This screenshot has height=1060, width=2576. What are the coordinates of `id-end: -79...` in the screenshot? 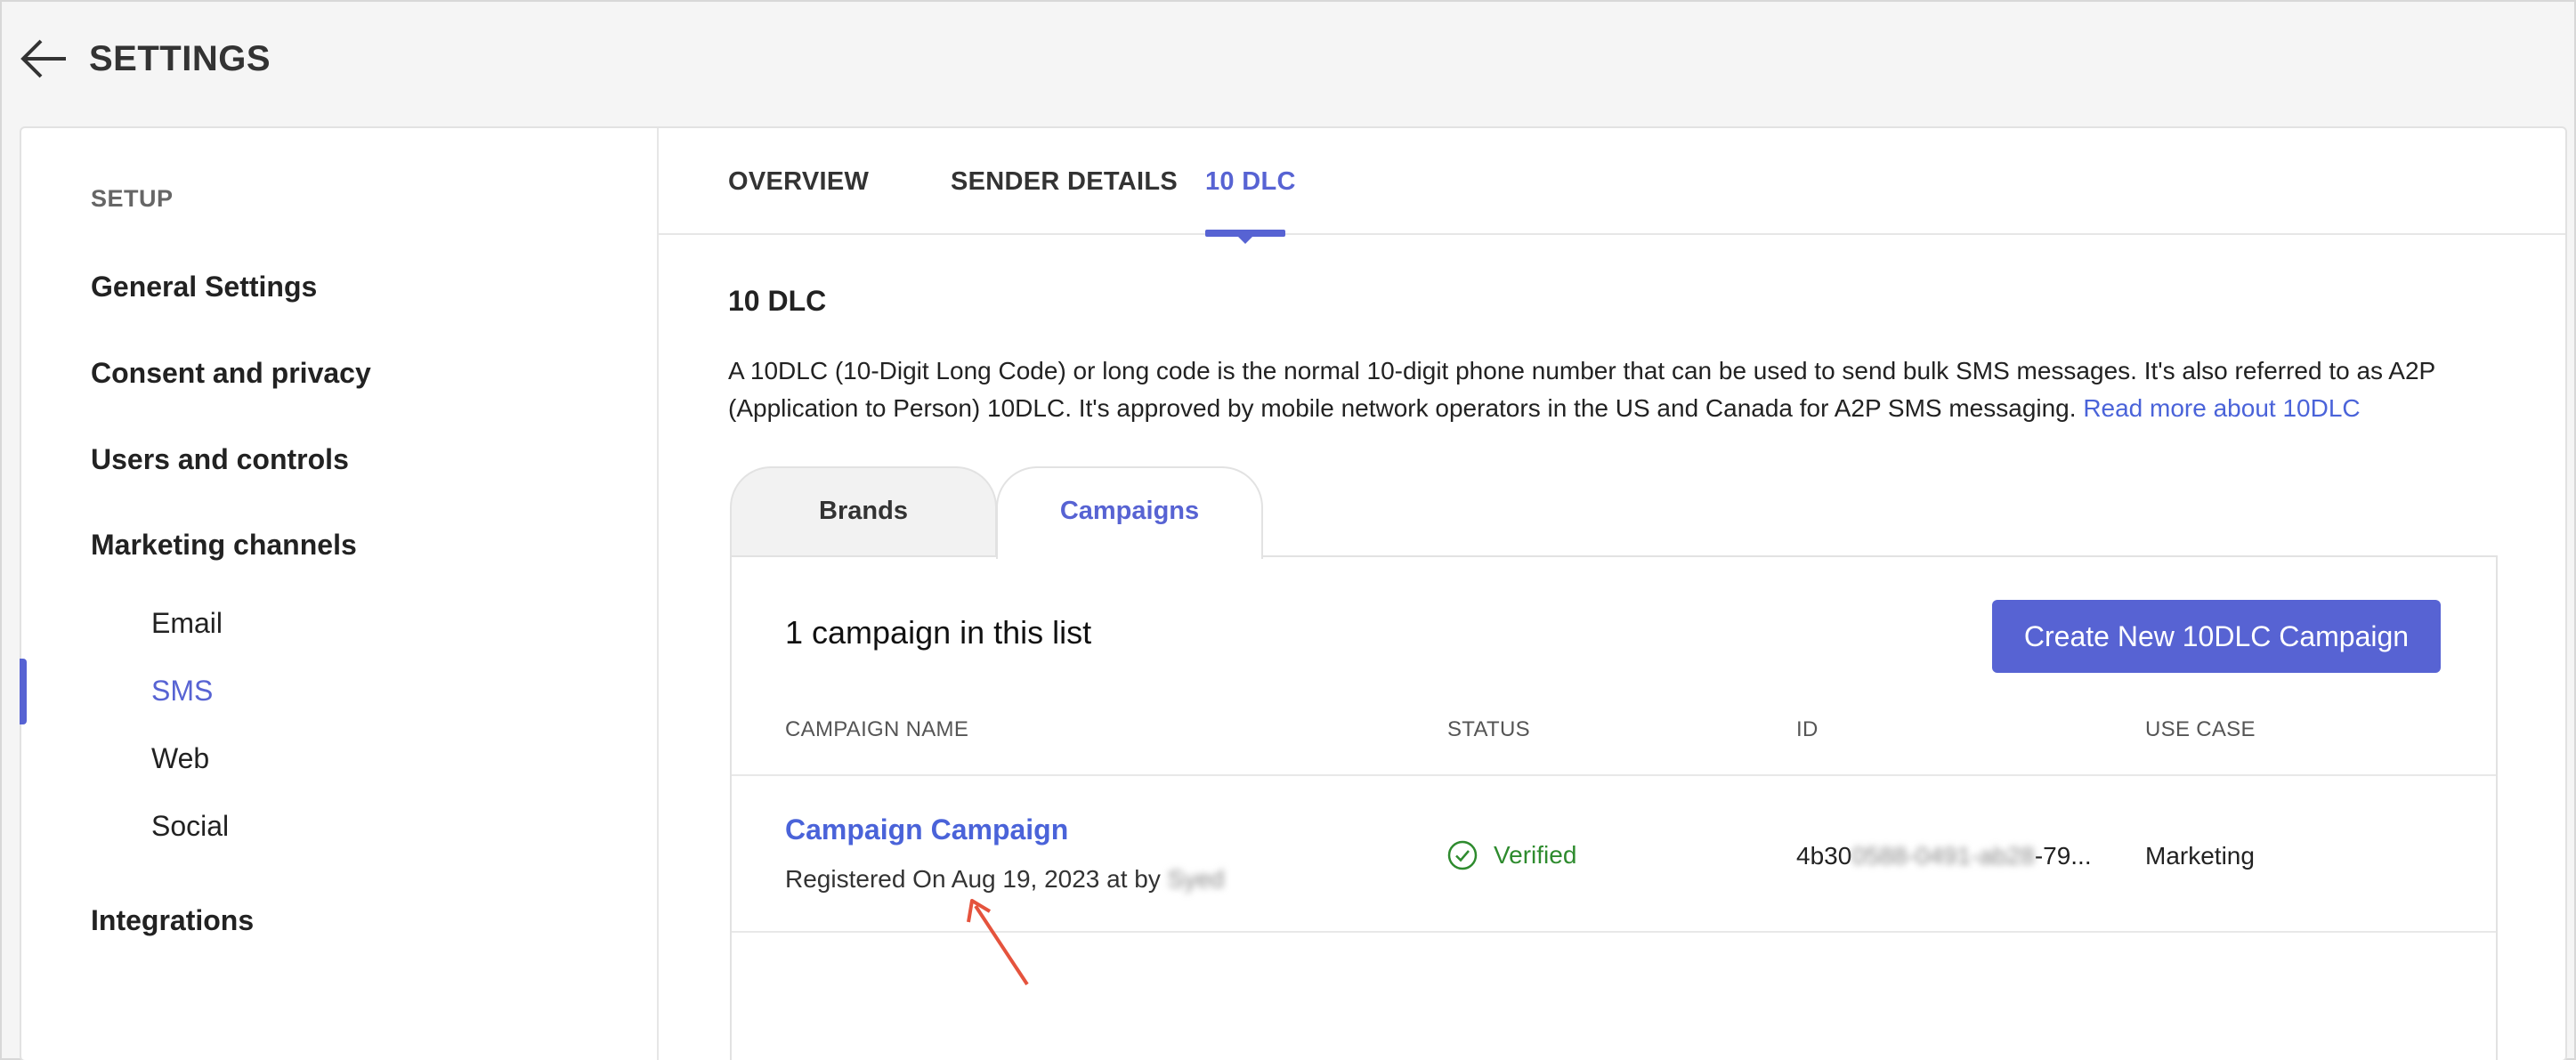 It's located at (2063, 856).